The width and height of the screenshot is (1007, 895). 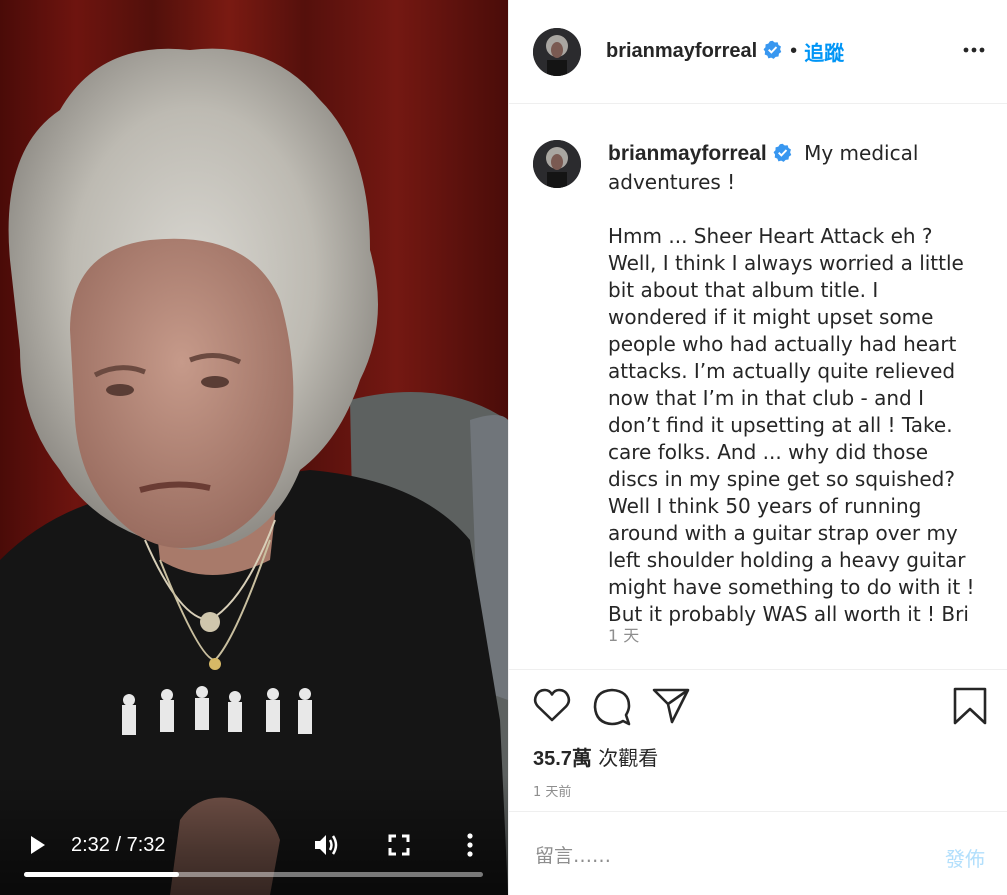 I want to click on more-horizontal-icon, so click(x=974, y=50).